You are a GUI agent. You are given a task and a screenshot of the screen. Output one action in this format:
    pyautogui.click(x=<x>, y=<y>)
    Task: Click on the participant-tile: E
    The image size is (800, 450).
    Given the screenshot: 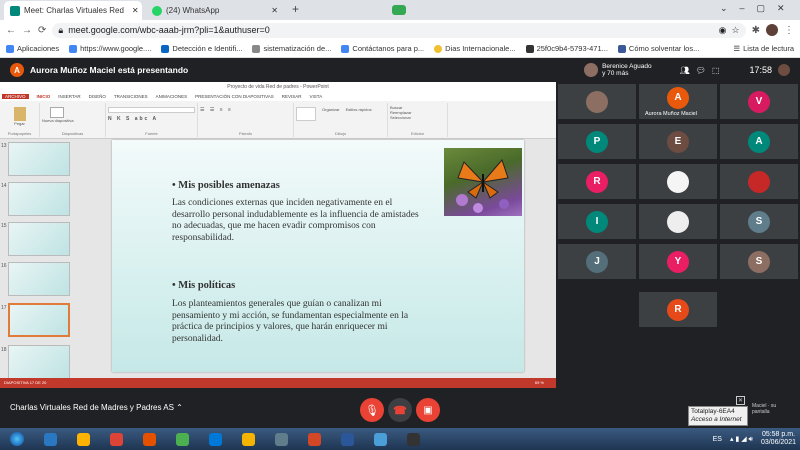 What is the action you would take?
    pyautogui.click(x=678, y=141)
    